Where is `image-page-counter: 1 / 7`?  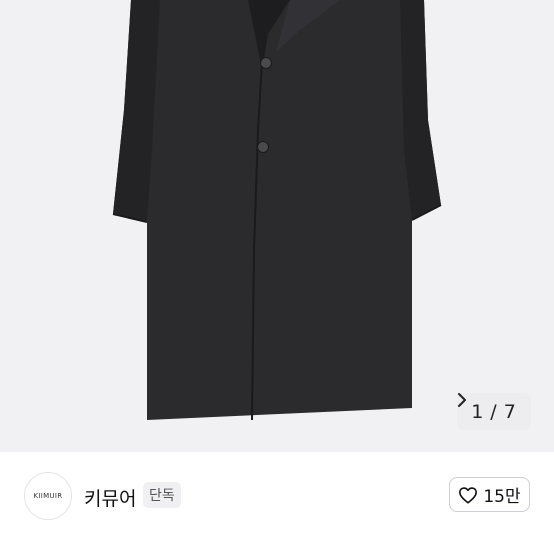 image-page-counter: 1 / 7 is located at coordinates (494, 411).